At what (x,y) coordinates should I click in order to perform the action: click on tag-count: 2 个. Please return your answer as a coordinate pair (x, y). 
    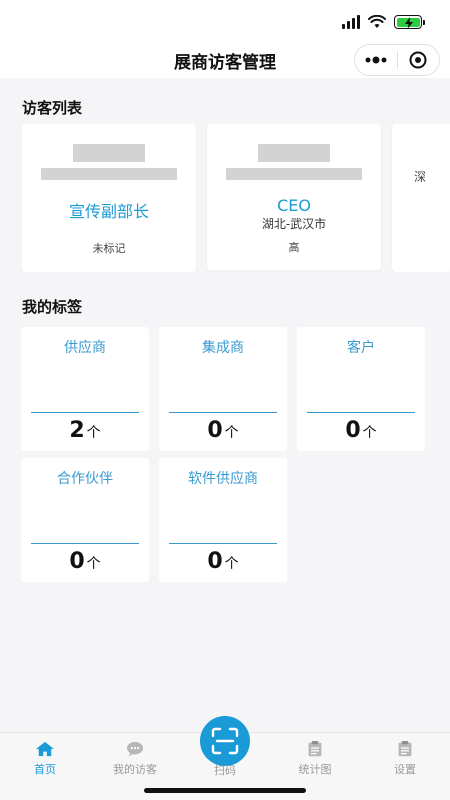
    Looking at the image, I should click on (85, 430).